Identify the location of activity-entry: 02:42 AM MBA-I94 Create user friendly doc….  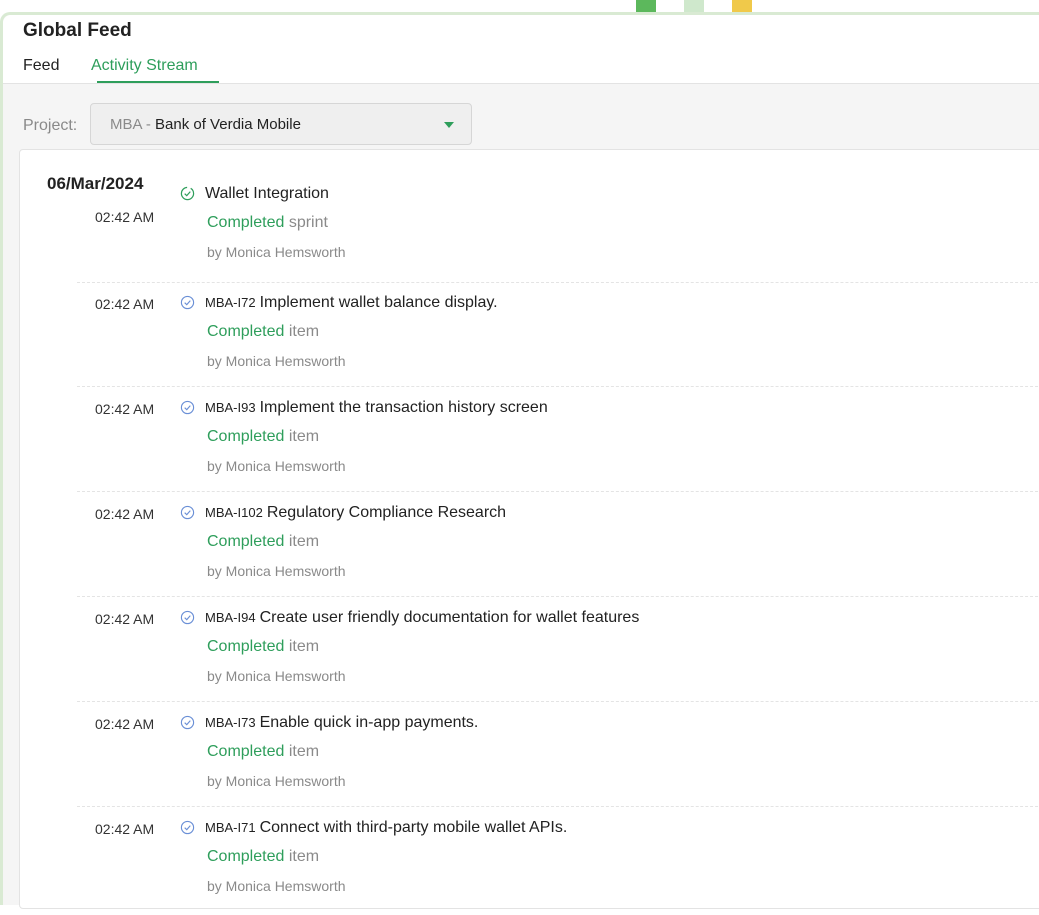
(529, 652).